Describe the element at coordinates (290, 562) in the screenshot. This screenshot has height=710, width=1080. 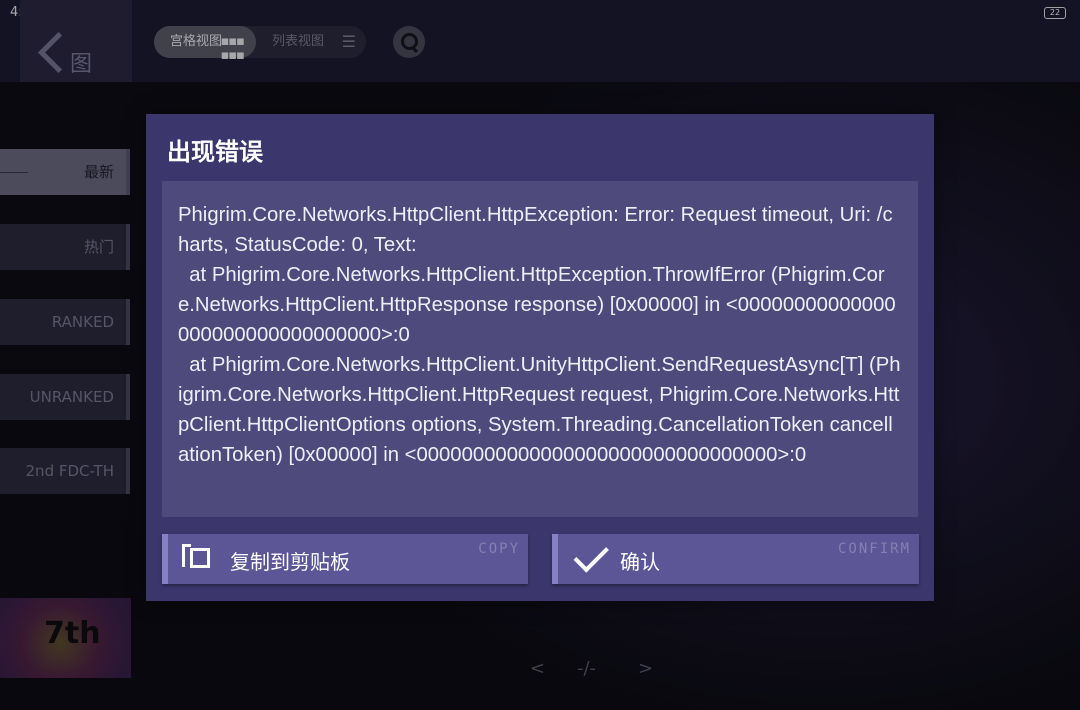
I see `copy-button-label: 复制到剪贴板` at that location.